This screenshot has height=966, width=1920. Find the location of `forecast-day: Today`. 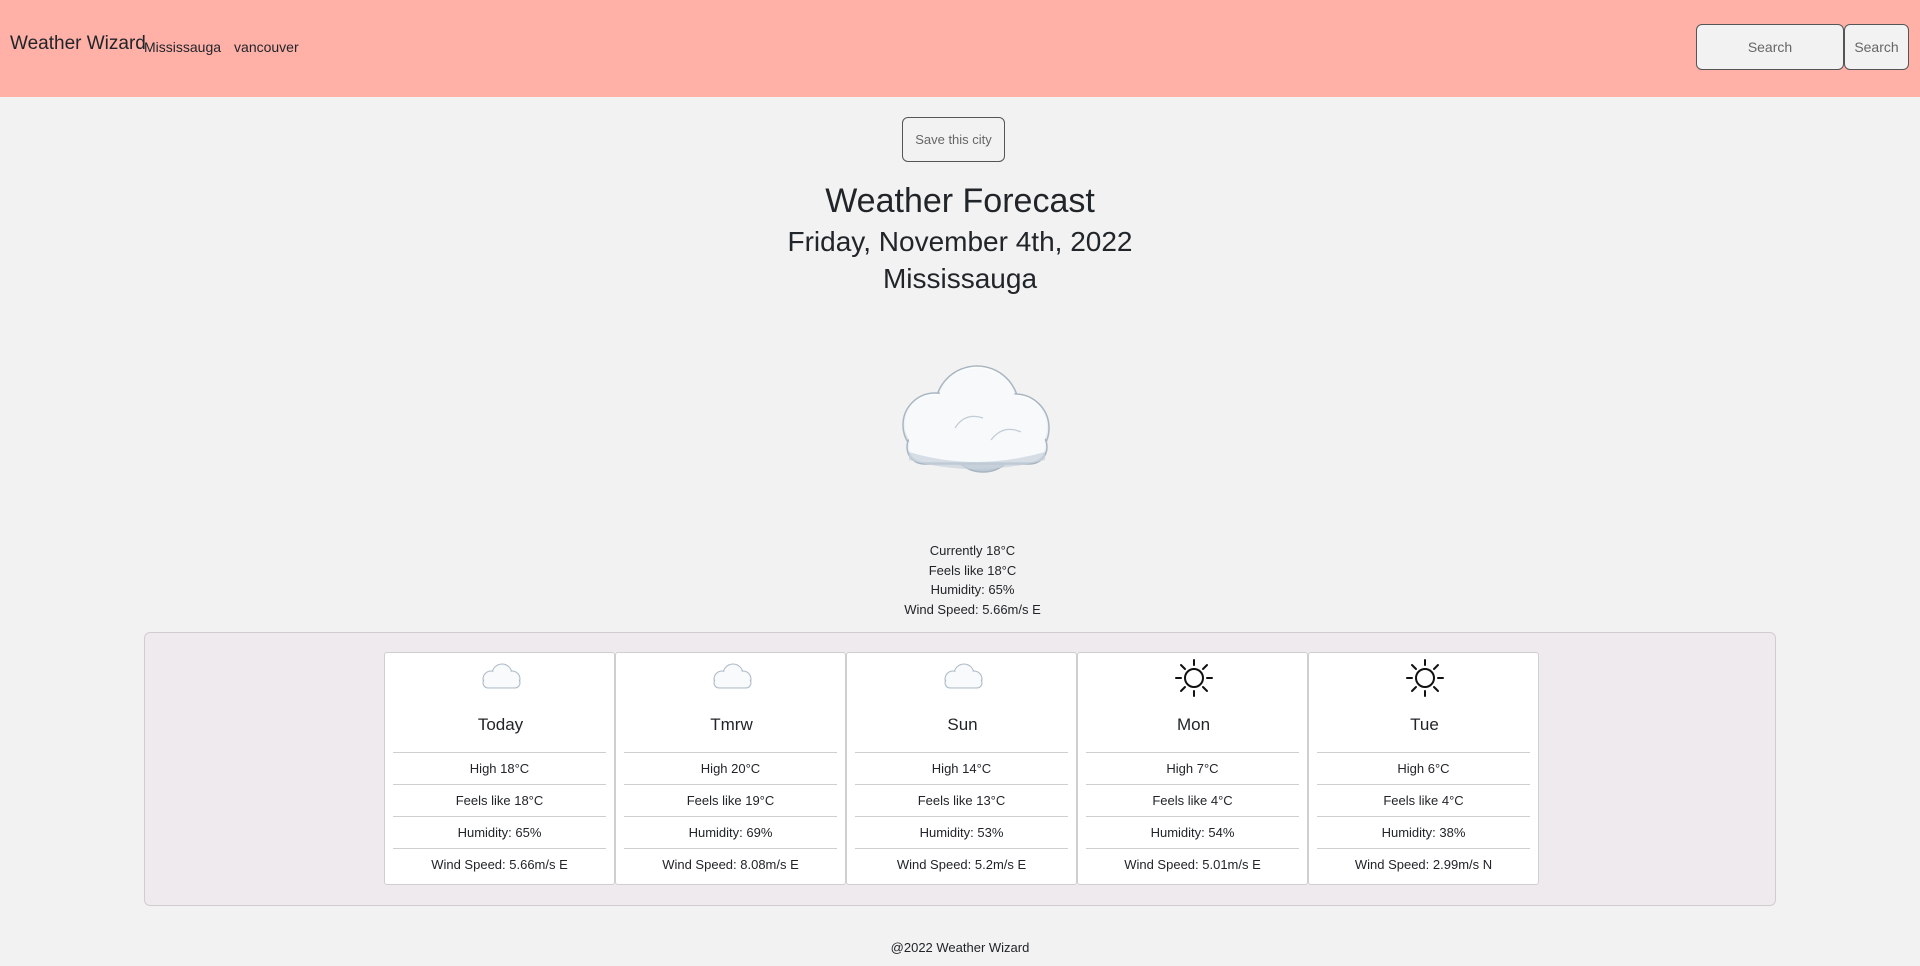

forecast-day: Today is located at coordinates (500, 724).